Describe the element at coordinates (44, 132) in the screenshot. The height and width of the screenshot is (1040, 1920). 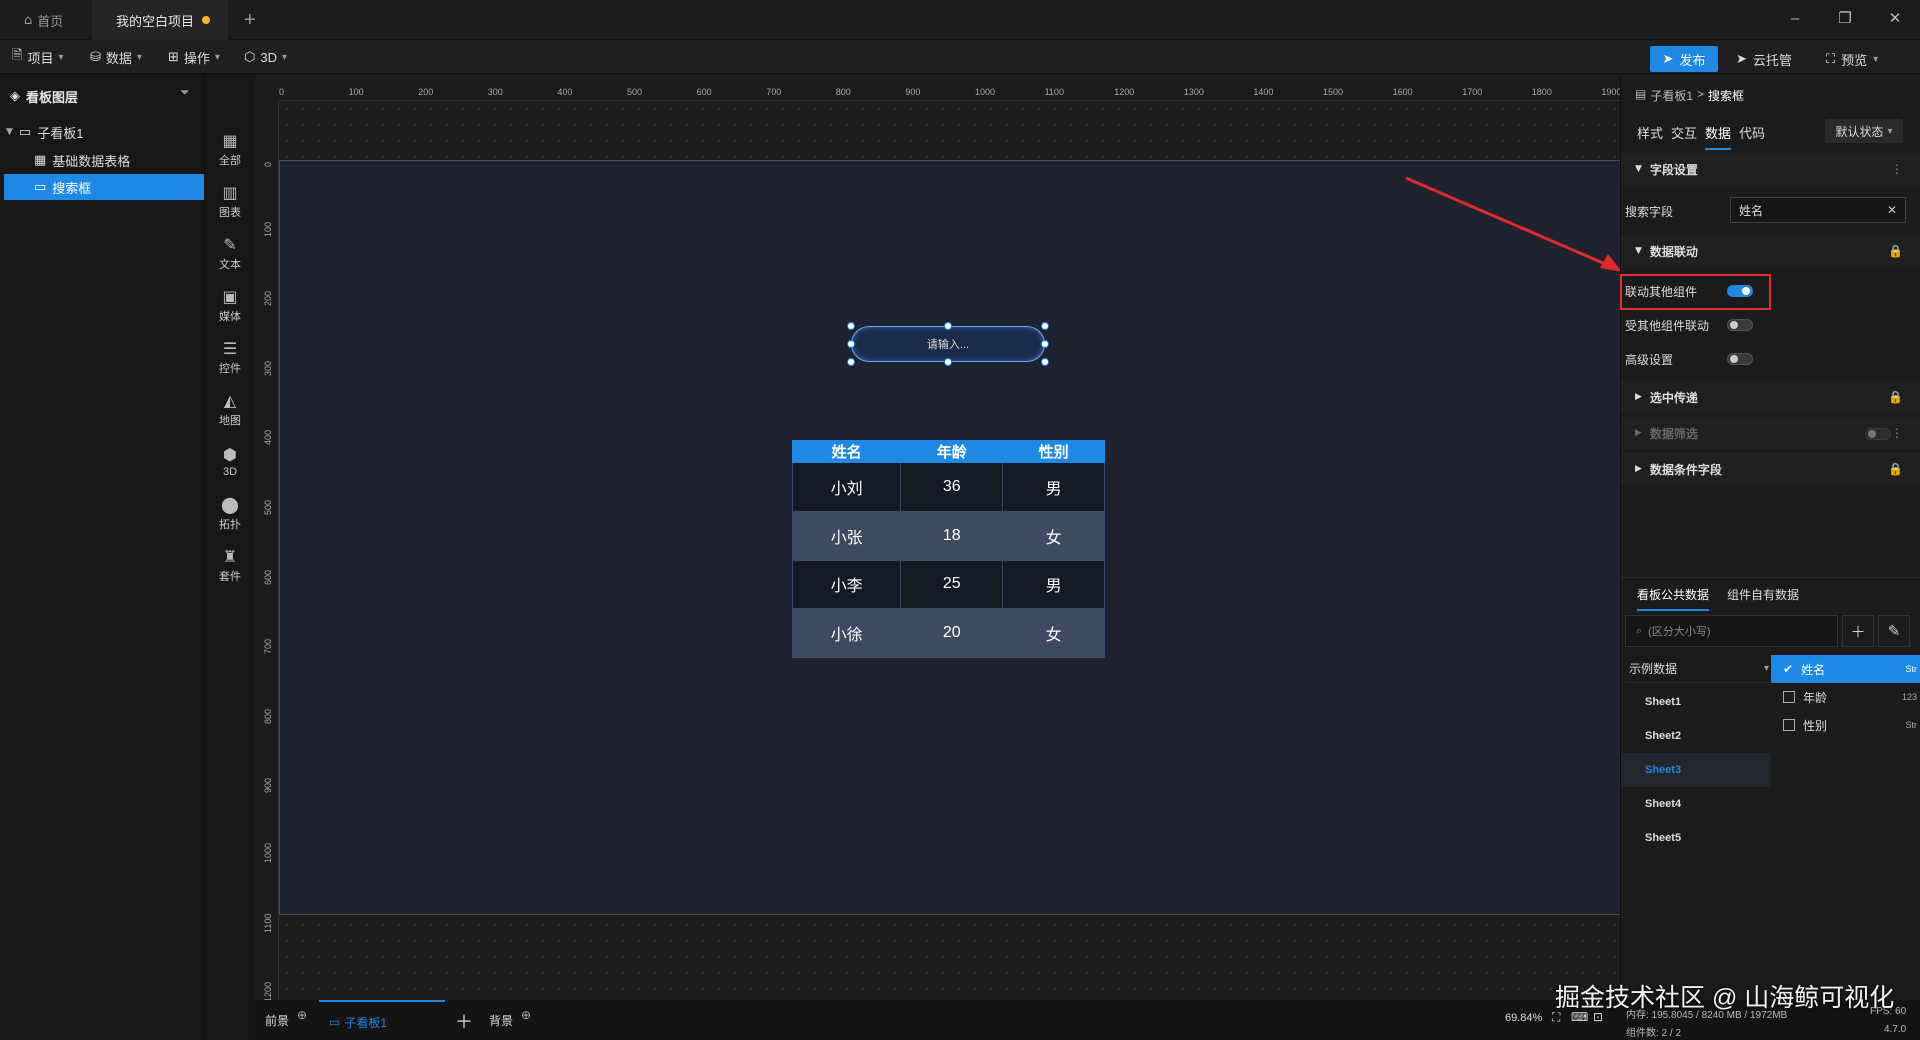
I see `layer-board: ▼ ▭ 子看板1` at that location.